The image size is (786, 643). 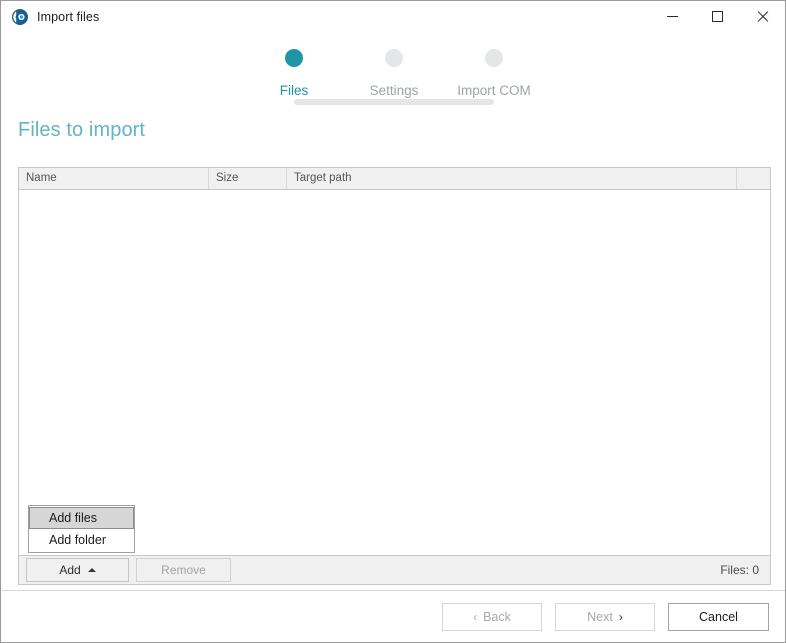 I want to click on next-button-label: Next, so click(x=600, y=616).